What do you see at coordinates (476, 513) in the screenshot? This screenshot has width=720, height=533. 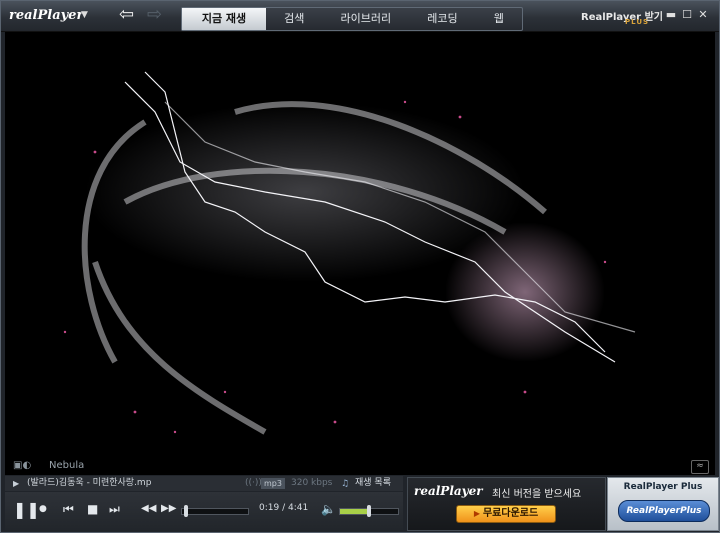 I see `play-arrow-icon: ▶` at bounding box center [476, 513].